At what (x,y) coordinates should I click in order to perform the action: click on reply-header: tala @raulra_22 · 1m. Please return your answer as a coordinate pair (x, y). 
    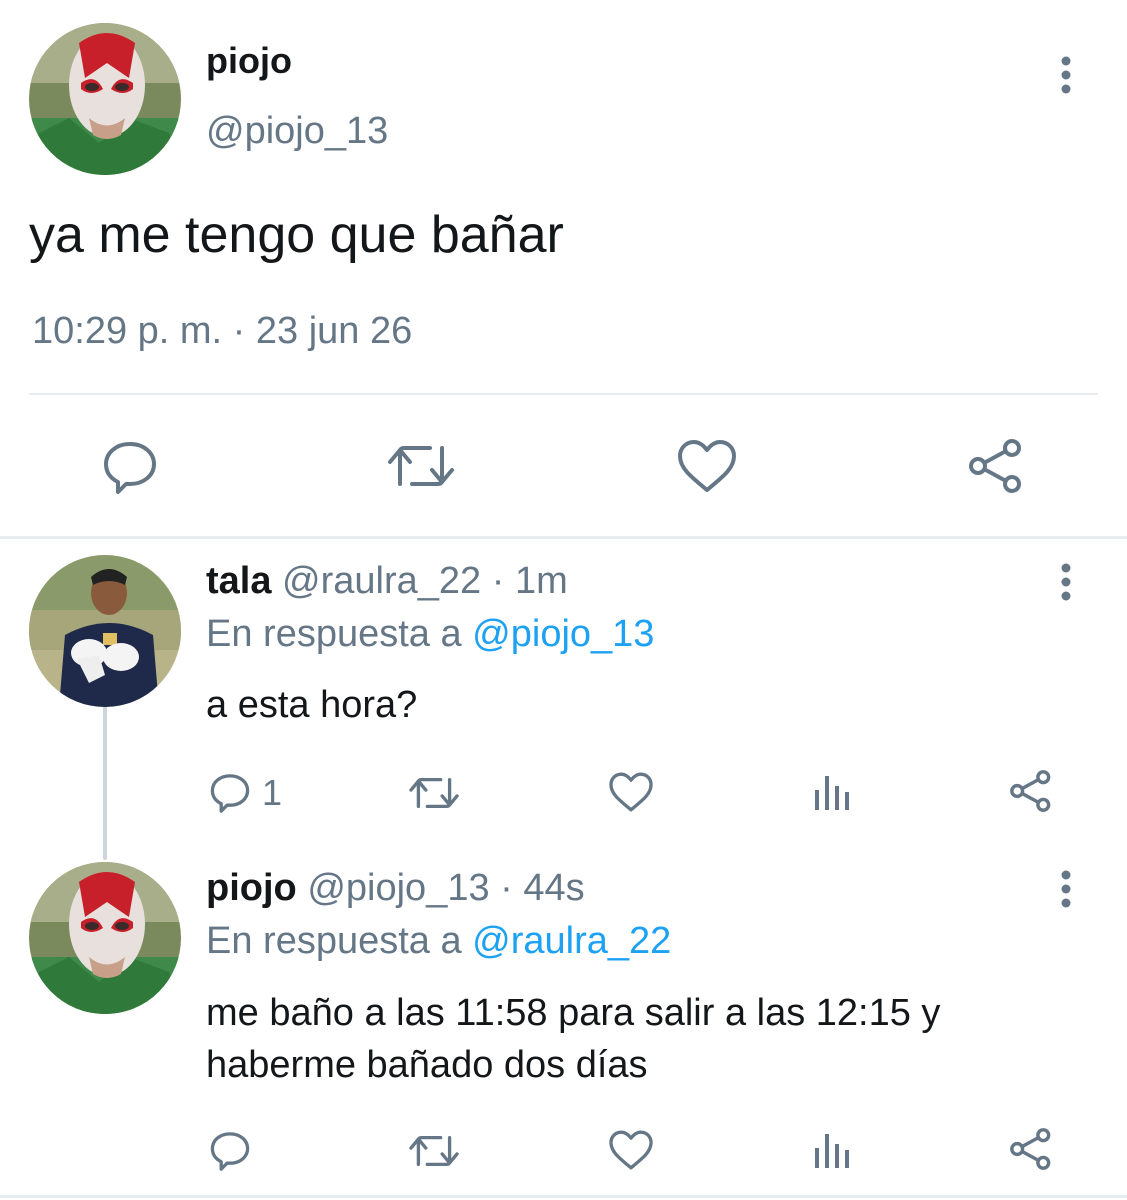
    Looking at the image, I should click on (387, 581).